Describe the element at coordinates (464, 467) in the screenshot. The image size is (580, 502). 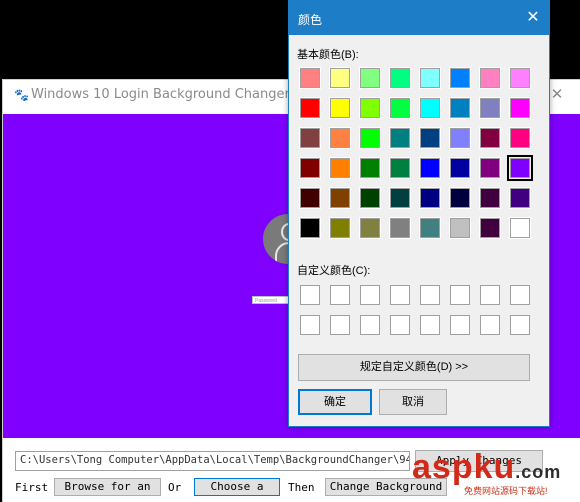
I see `watermark-brand-text: aspku` at that location.